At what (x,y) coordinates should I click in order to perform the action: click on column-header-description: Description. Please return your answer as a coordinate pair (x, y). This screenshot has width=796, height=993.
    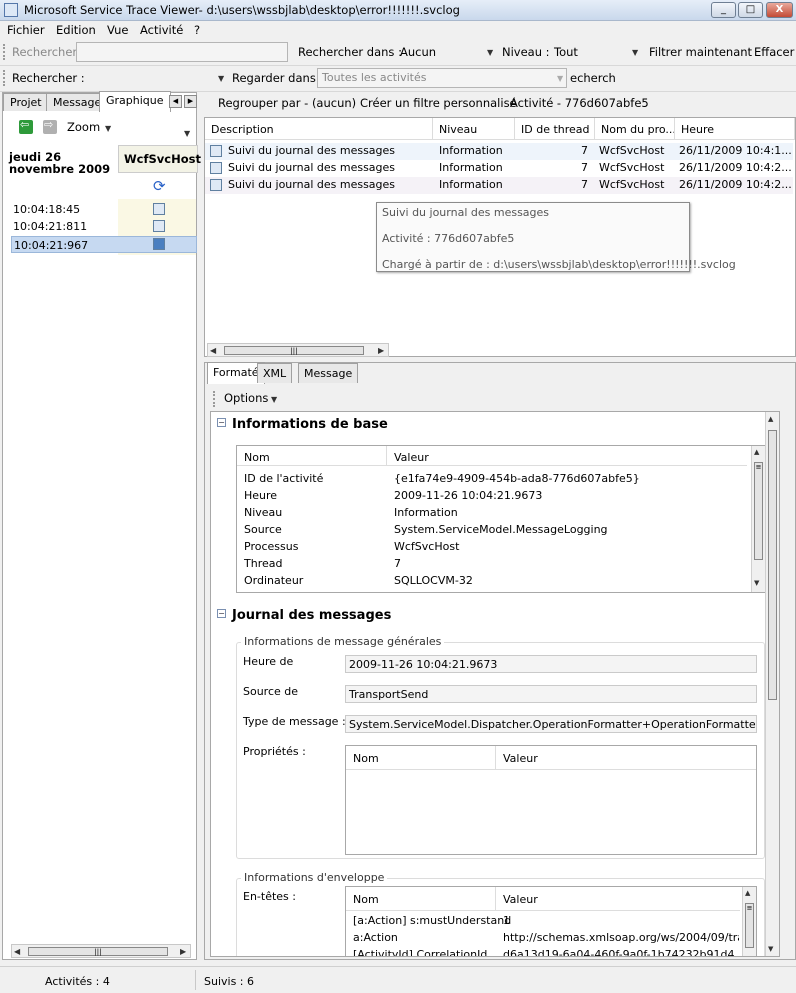
    Looking at the image, I should click on (319, 129).